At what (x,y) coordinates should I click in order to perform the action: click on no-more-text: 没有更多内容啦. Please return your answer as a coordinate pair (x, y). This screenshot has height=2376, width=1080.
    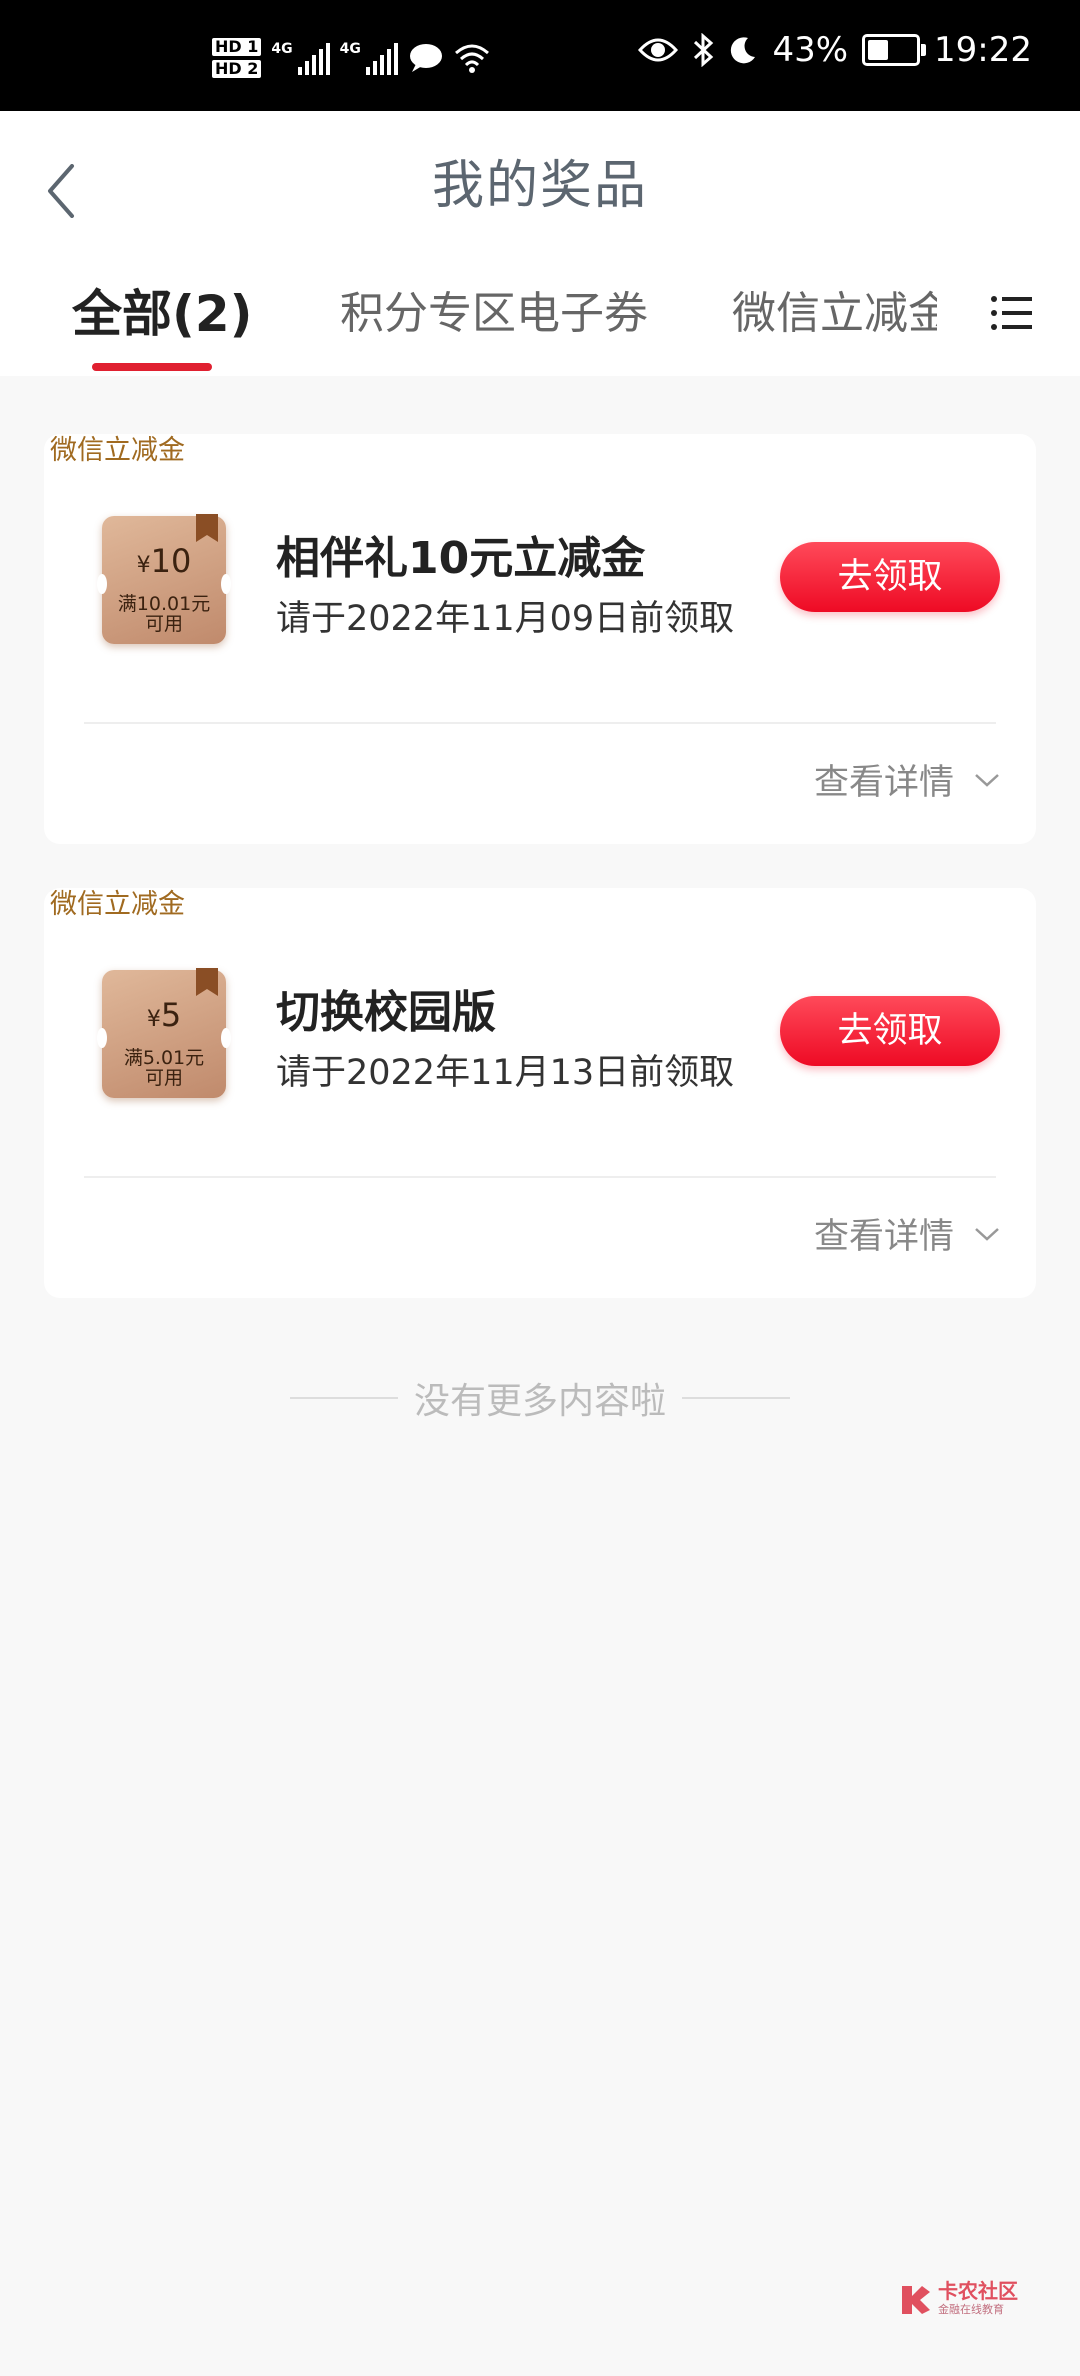
    Looking at the image, I should click on (539, 1401).